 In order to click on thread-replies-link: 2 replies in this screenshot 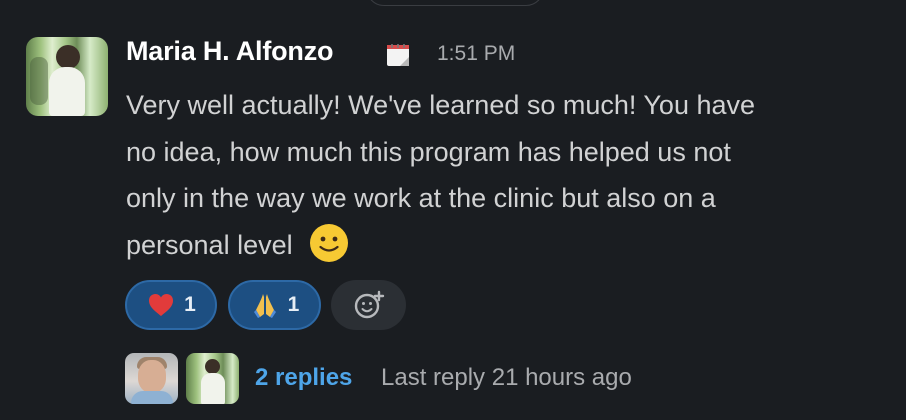, I will do `click(303, 378)`.